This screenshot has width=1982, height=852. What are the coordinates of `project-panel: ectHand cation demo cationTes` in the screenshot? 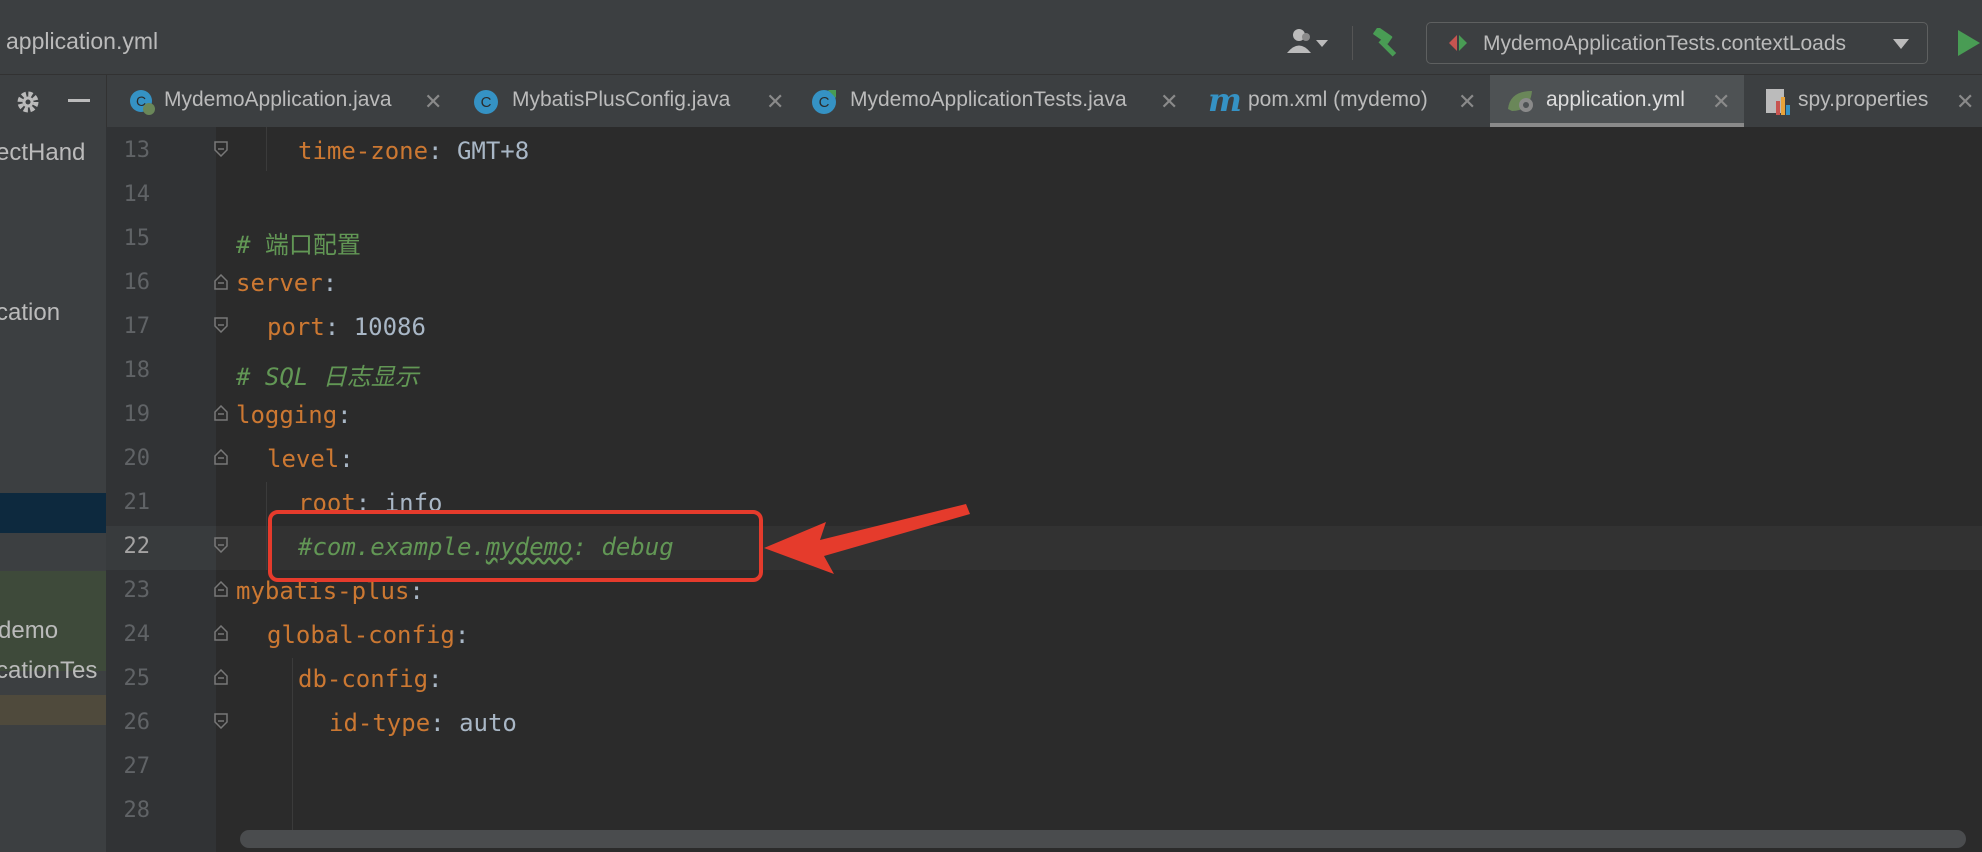 It's located at (53, 489).